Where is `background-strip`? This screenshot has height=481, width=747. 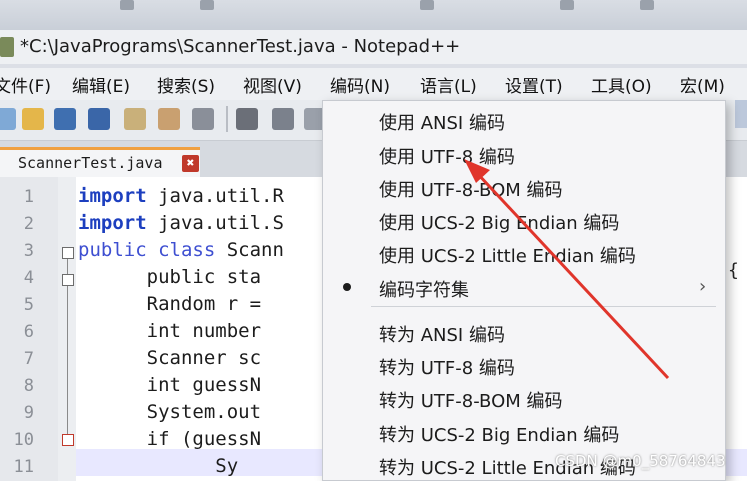
background-strip is located at coordinates (373, 15).